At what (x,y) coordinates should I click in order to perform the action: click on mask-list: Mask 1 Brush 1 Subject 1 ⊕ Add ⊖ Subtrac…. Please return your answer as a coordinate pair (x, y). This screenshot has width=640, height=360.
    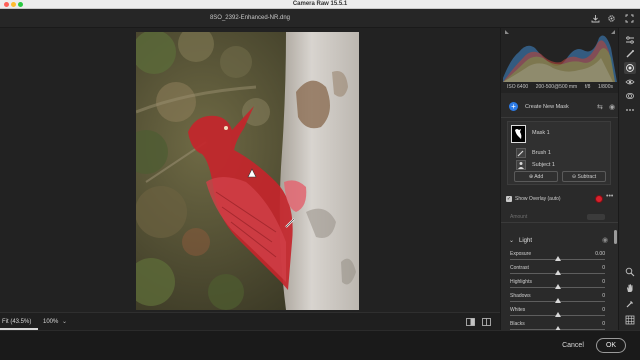
    Looking at the image, I should click on (559, 153).